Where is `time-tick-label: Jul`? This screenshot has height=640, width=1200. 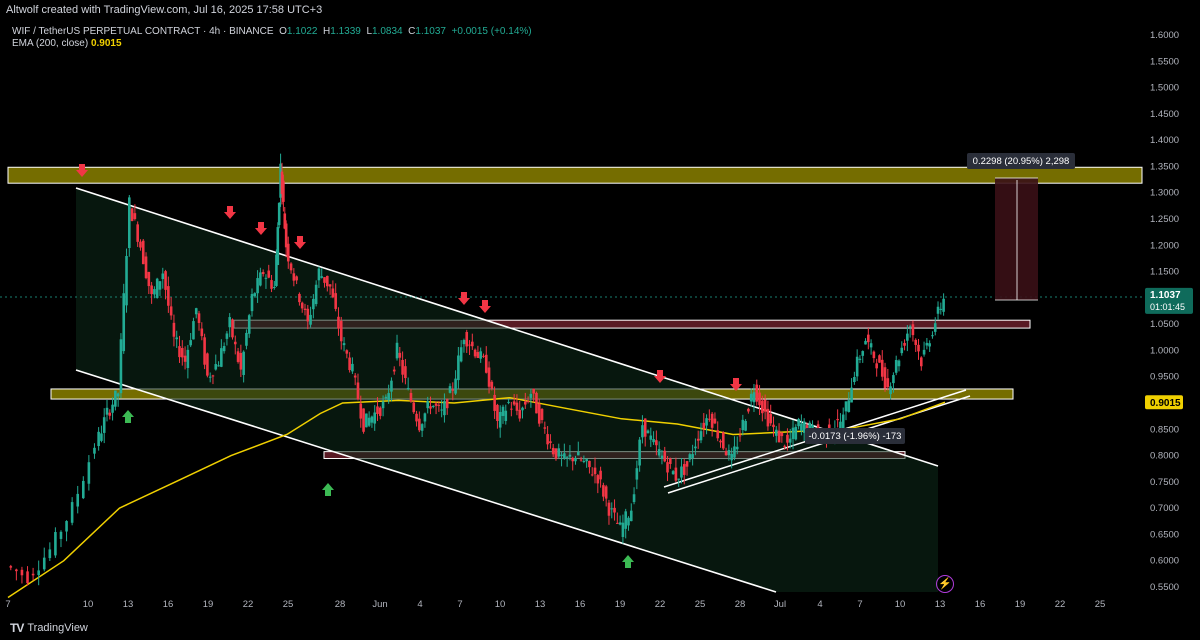
time-tick-label: Jul is located at coordinates (780, 604).